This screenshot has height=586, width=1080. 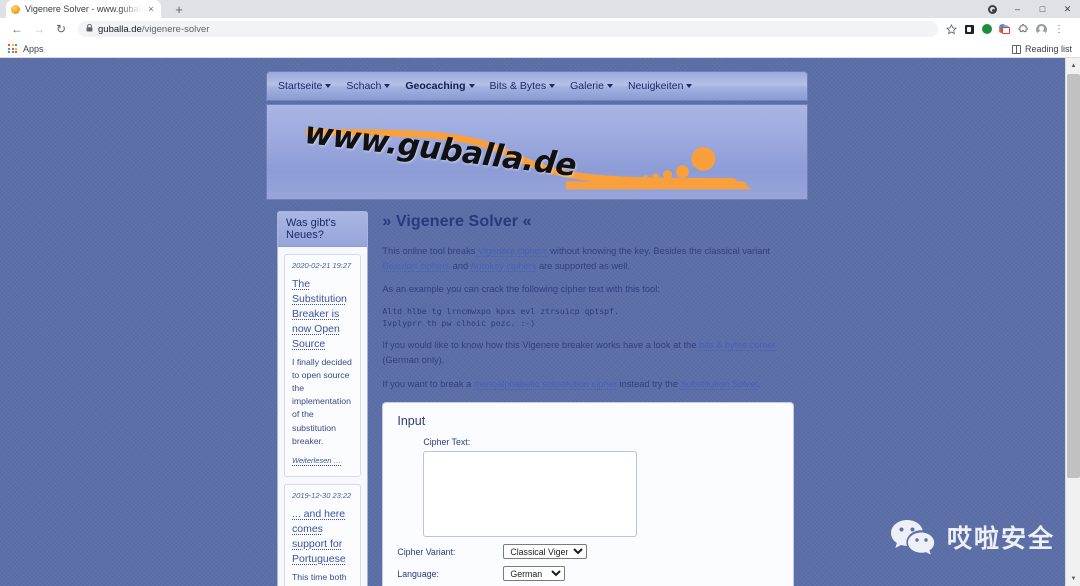 I want to click on profile-avatar-icon, so click(x=1041, y=29).